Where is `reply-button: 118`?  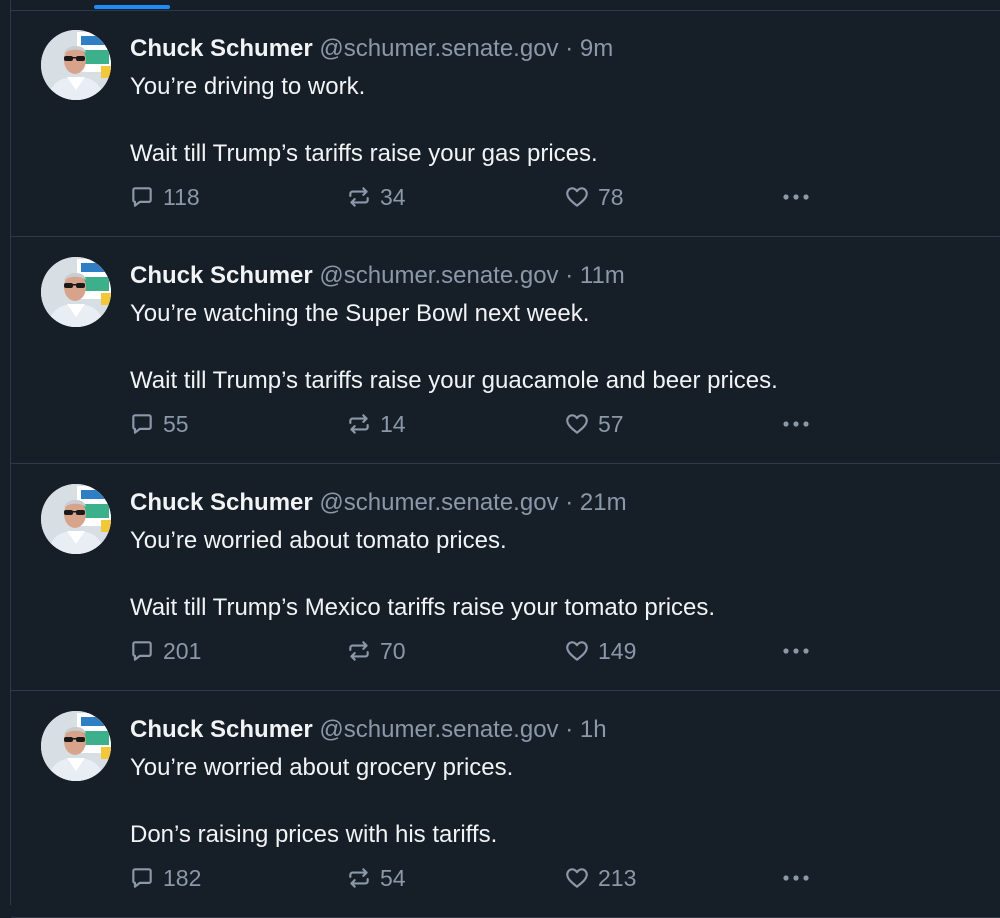
reply-button: 118 is located at coordinates (164, 197).